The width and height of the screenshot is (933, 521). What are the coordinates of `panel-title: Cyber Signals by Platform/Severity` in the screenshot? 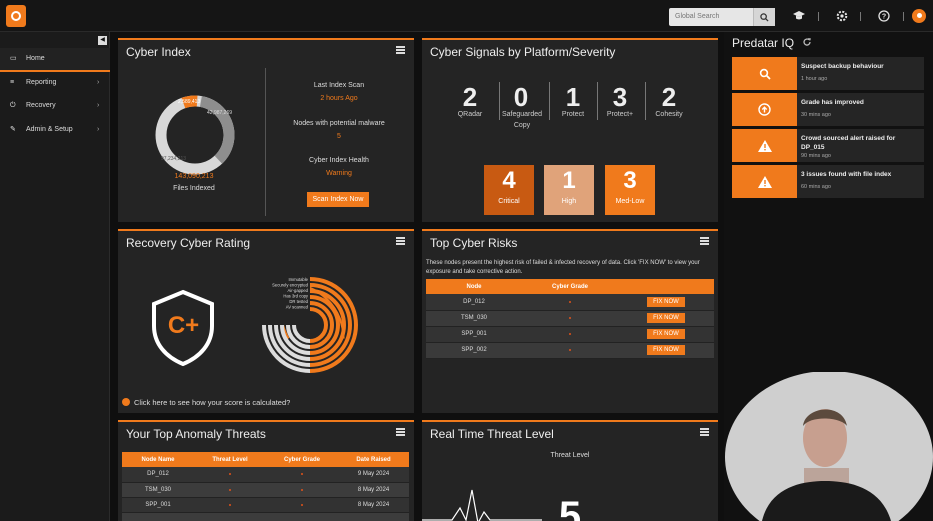 It's located at (523, 52).